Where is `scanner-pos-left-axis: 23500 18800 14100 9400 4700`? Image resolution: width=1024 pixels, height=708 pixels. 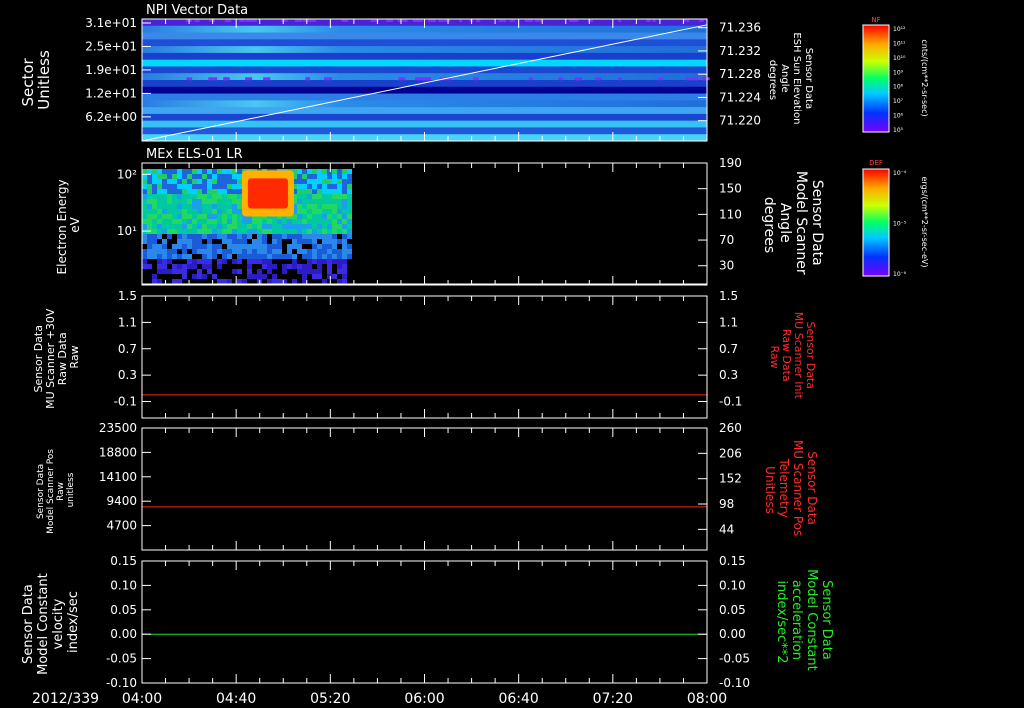
scanner-pos-left-axis: 23500 18800 14100 9400 4700 is located at coordinates (125, 477).